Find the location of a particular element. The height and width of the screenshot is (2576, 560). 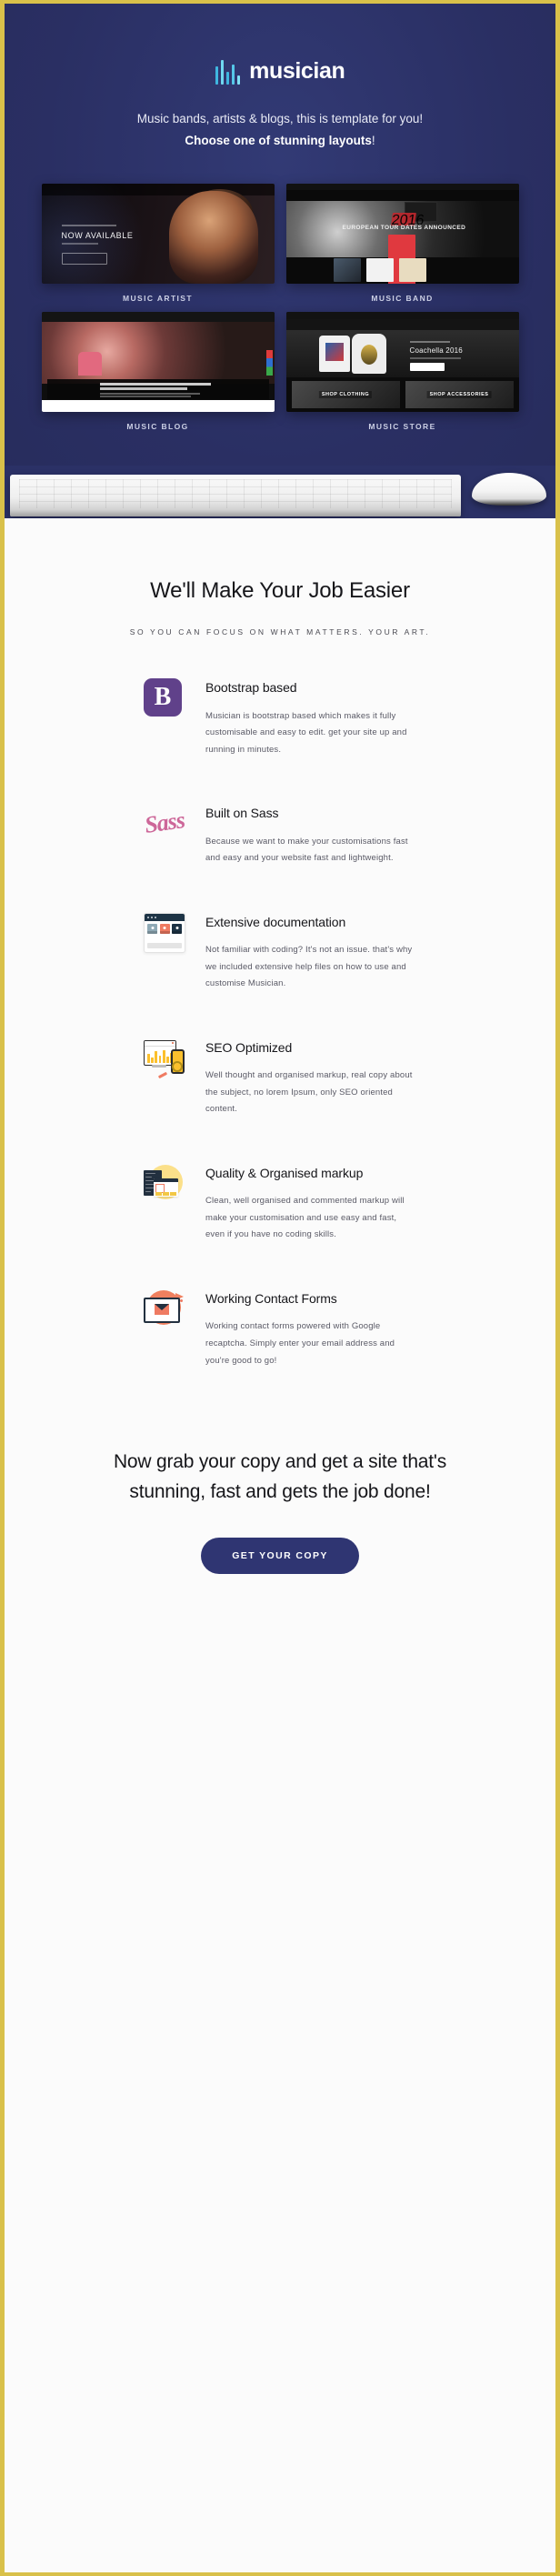

get-your-copy-button: GET YOUR COPY is located at coordinates (280, 1557).